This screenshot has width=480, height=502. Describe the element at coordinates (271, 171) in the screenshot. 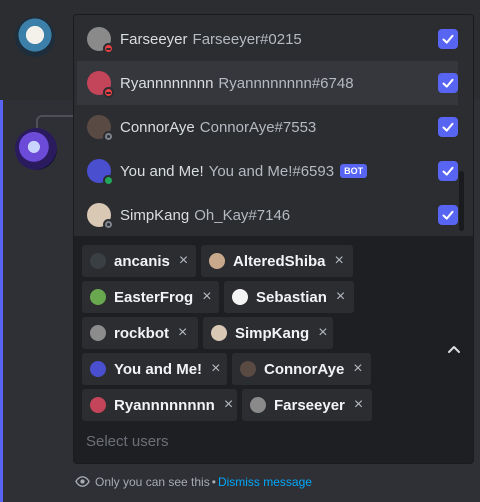

I see `option-tag: You and Me!#6593` at that location.